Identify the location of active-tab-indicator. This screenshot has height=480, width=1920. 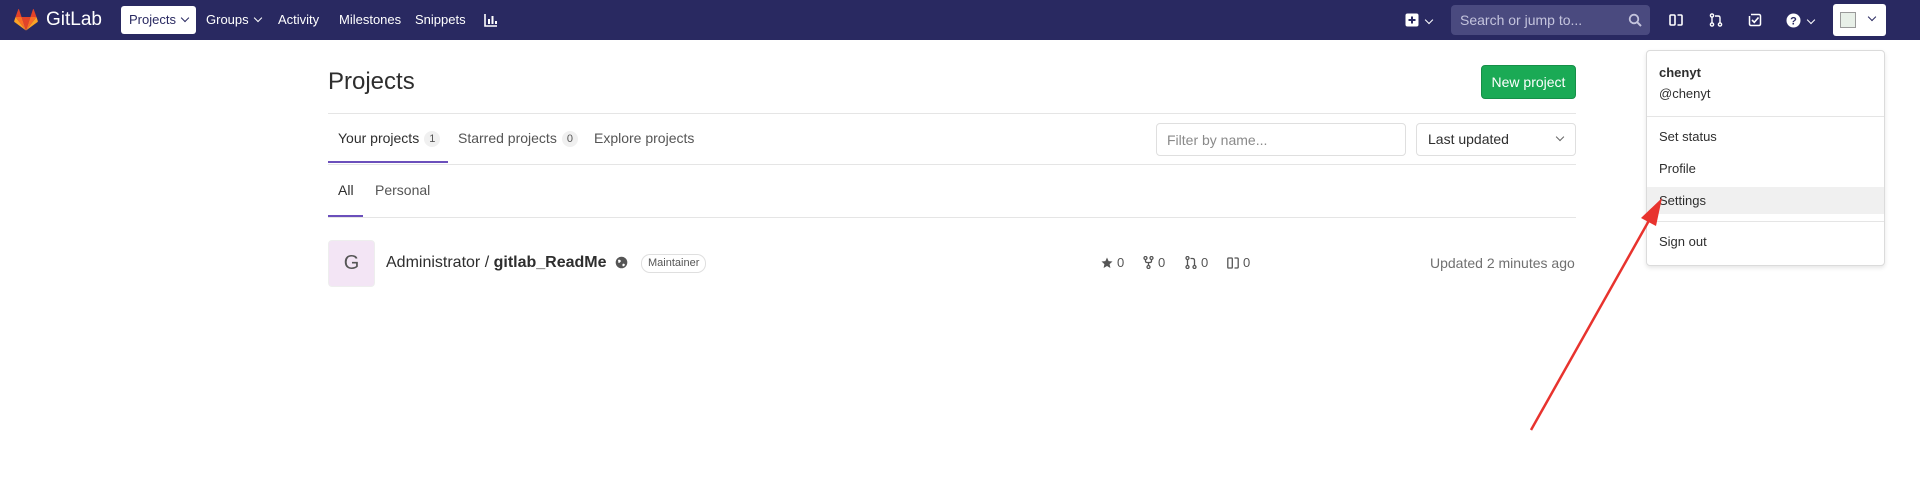
(388, 162).